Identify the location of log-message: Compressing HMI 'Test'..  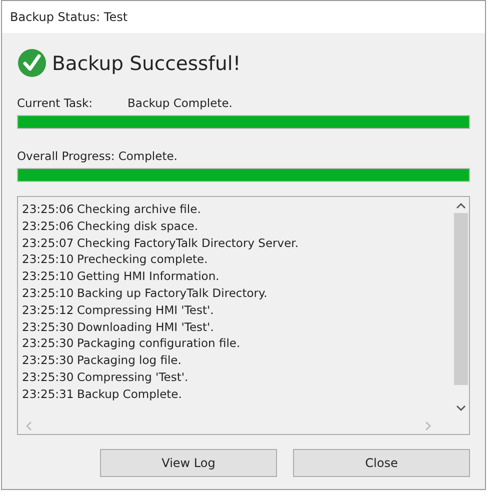
(145, 310).